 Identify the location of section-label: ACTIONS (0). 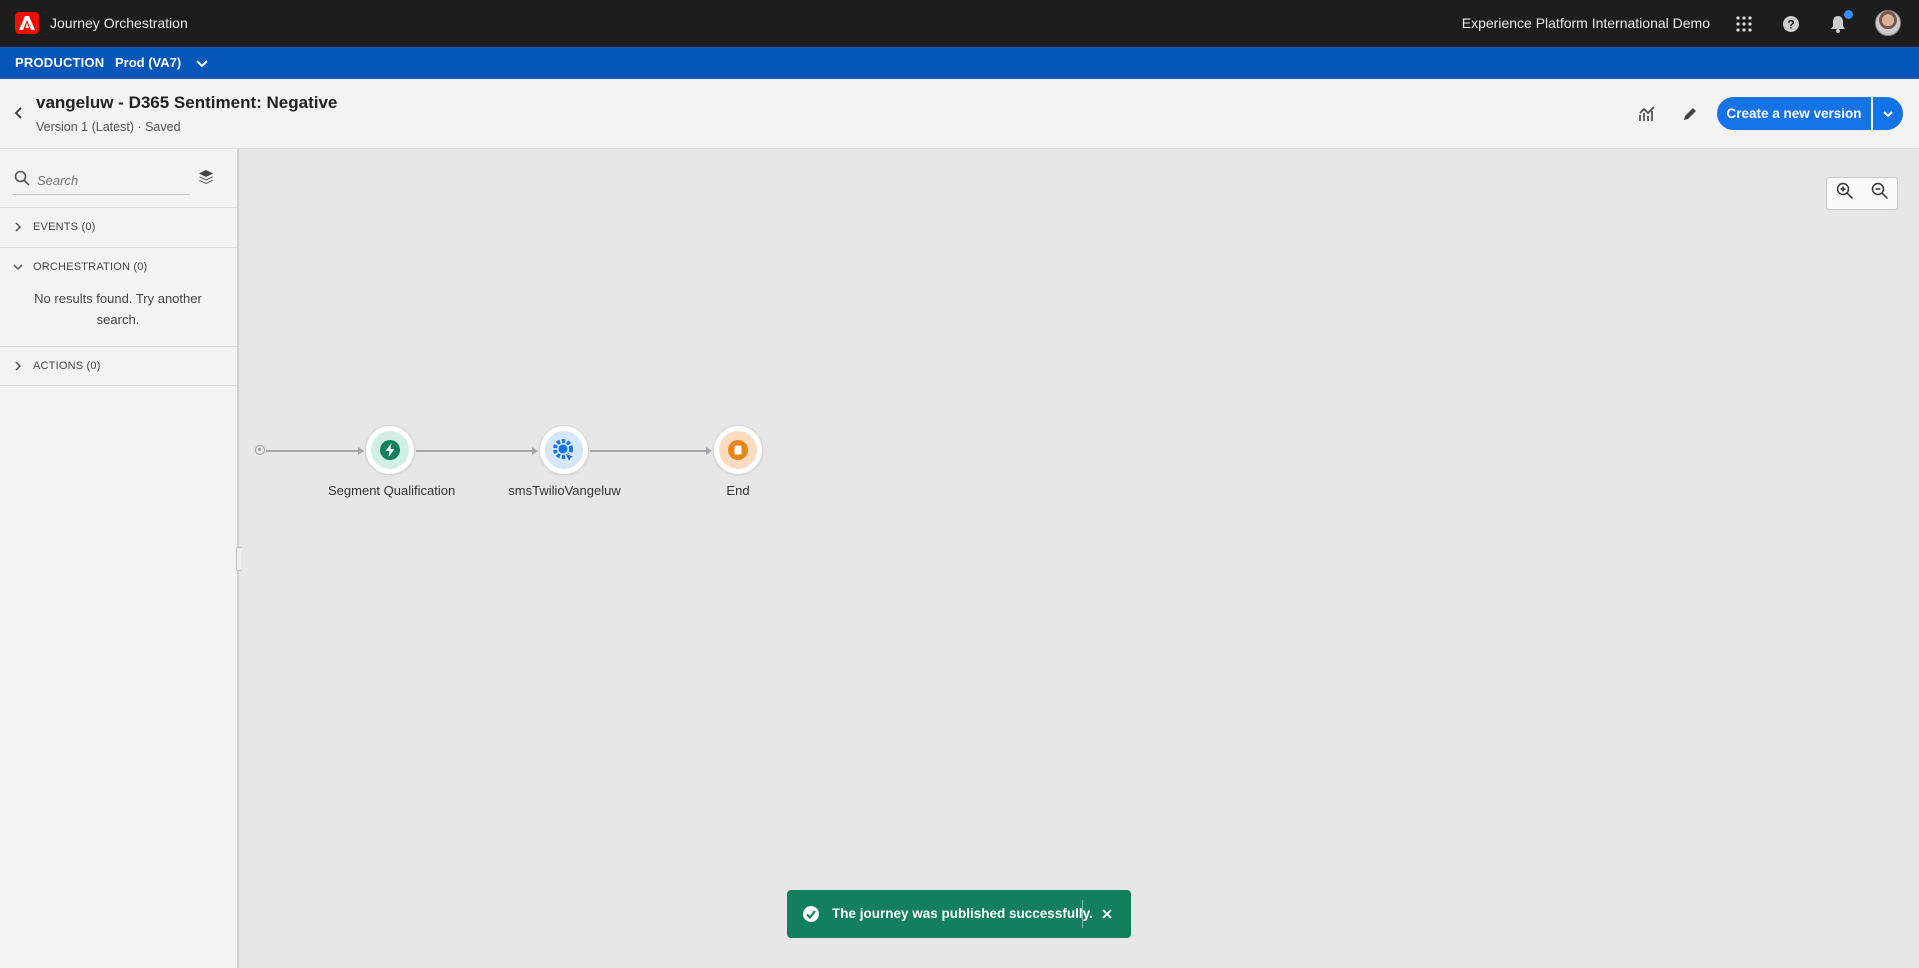
(67, 366).